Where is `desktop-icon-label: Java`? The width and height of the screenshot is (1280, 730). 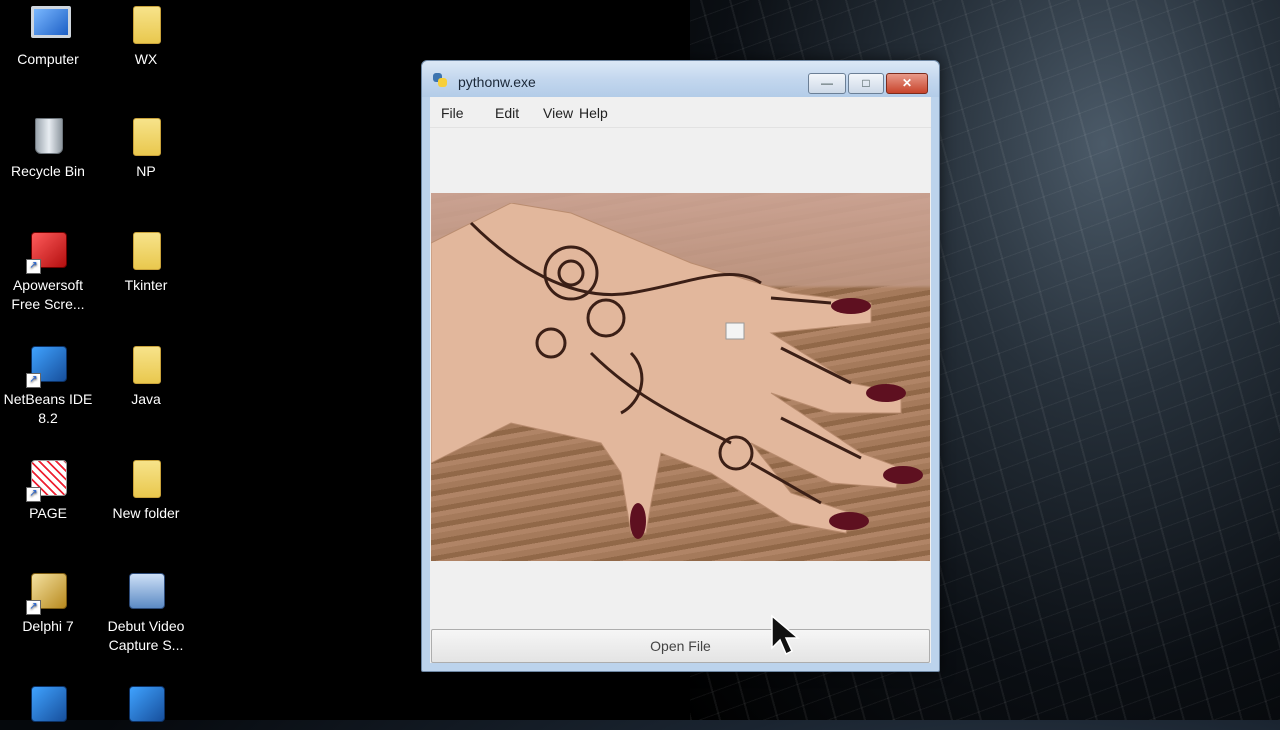
desktop-icon-label: Java is located at coordinates (146, 399).